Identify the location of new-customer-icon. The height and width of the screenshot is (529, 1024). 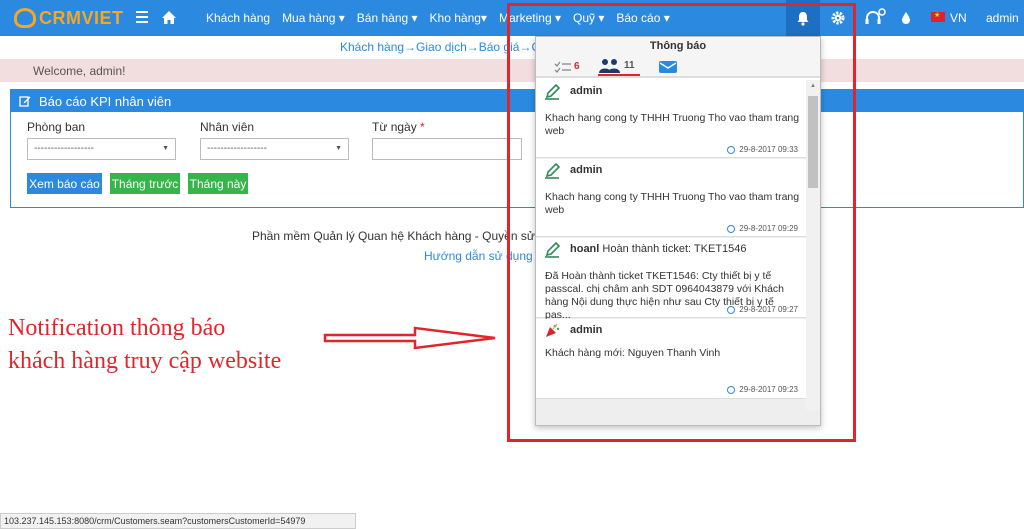
(553, 330).